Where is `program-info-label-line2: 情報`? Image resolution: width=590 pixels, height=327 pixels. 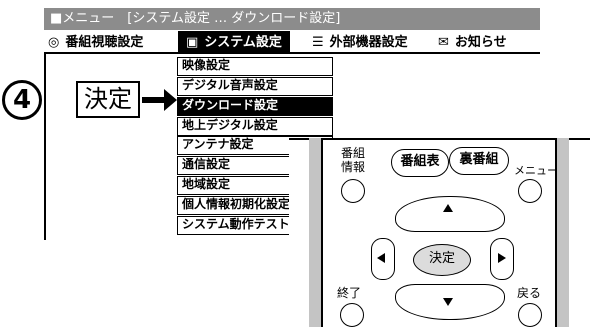 program-info-label-line2: 情報 is located at coordinates (352, 167).